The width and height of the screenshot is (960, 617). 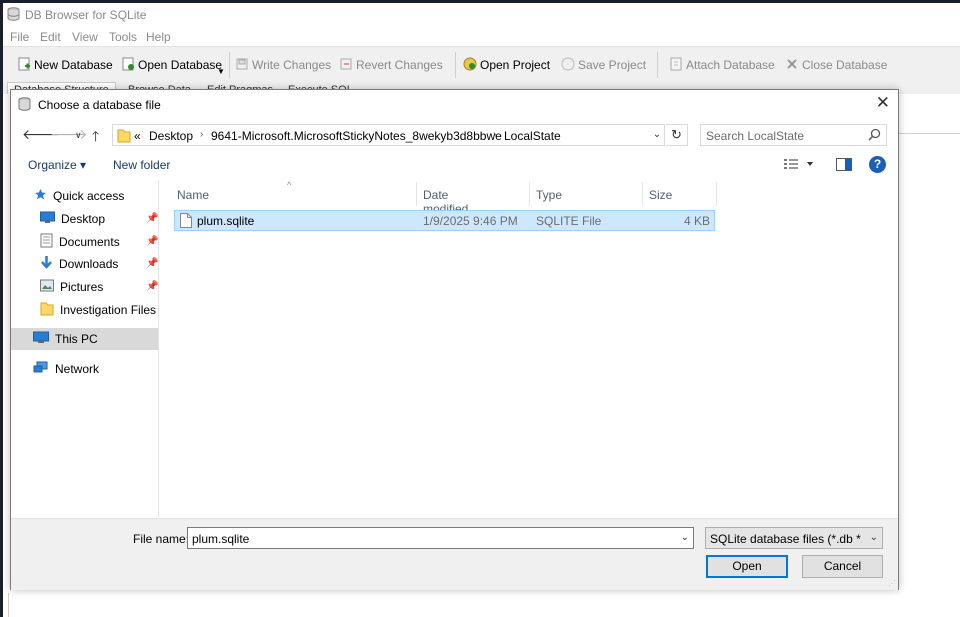 I want to click on new-database-button: New Database, so click(x=65, y=65).